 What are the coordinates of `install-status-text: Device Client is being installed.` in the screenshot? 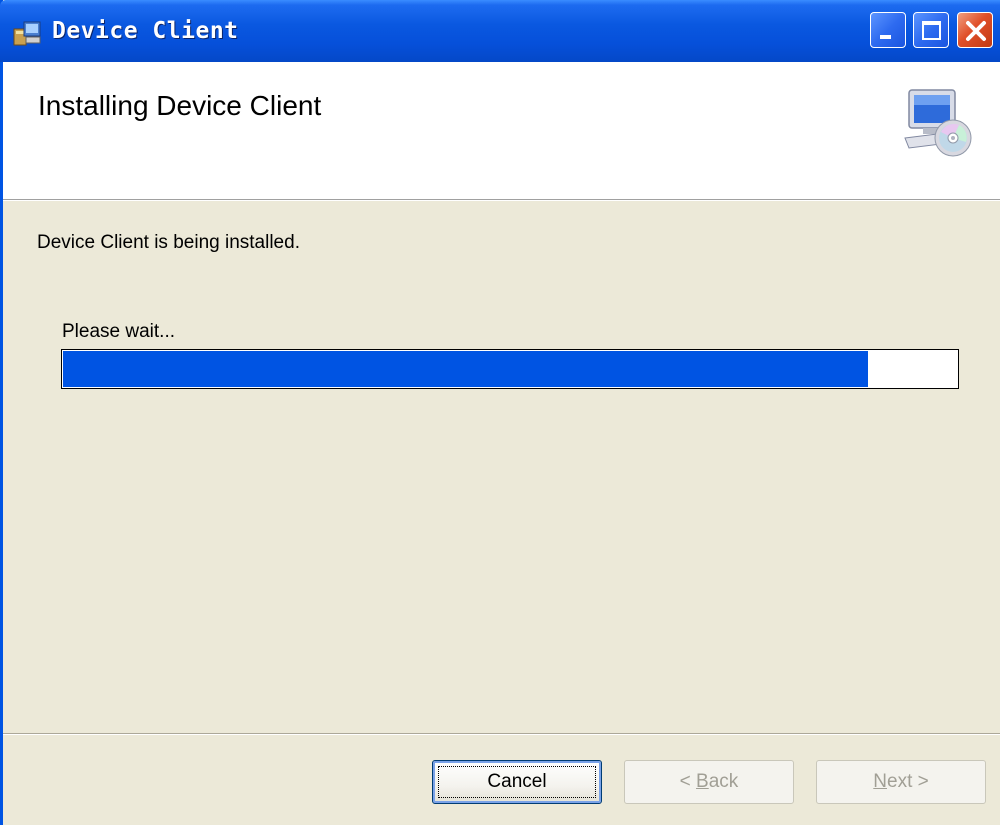 It's located at (168, 242).